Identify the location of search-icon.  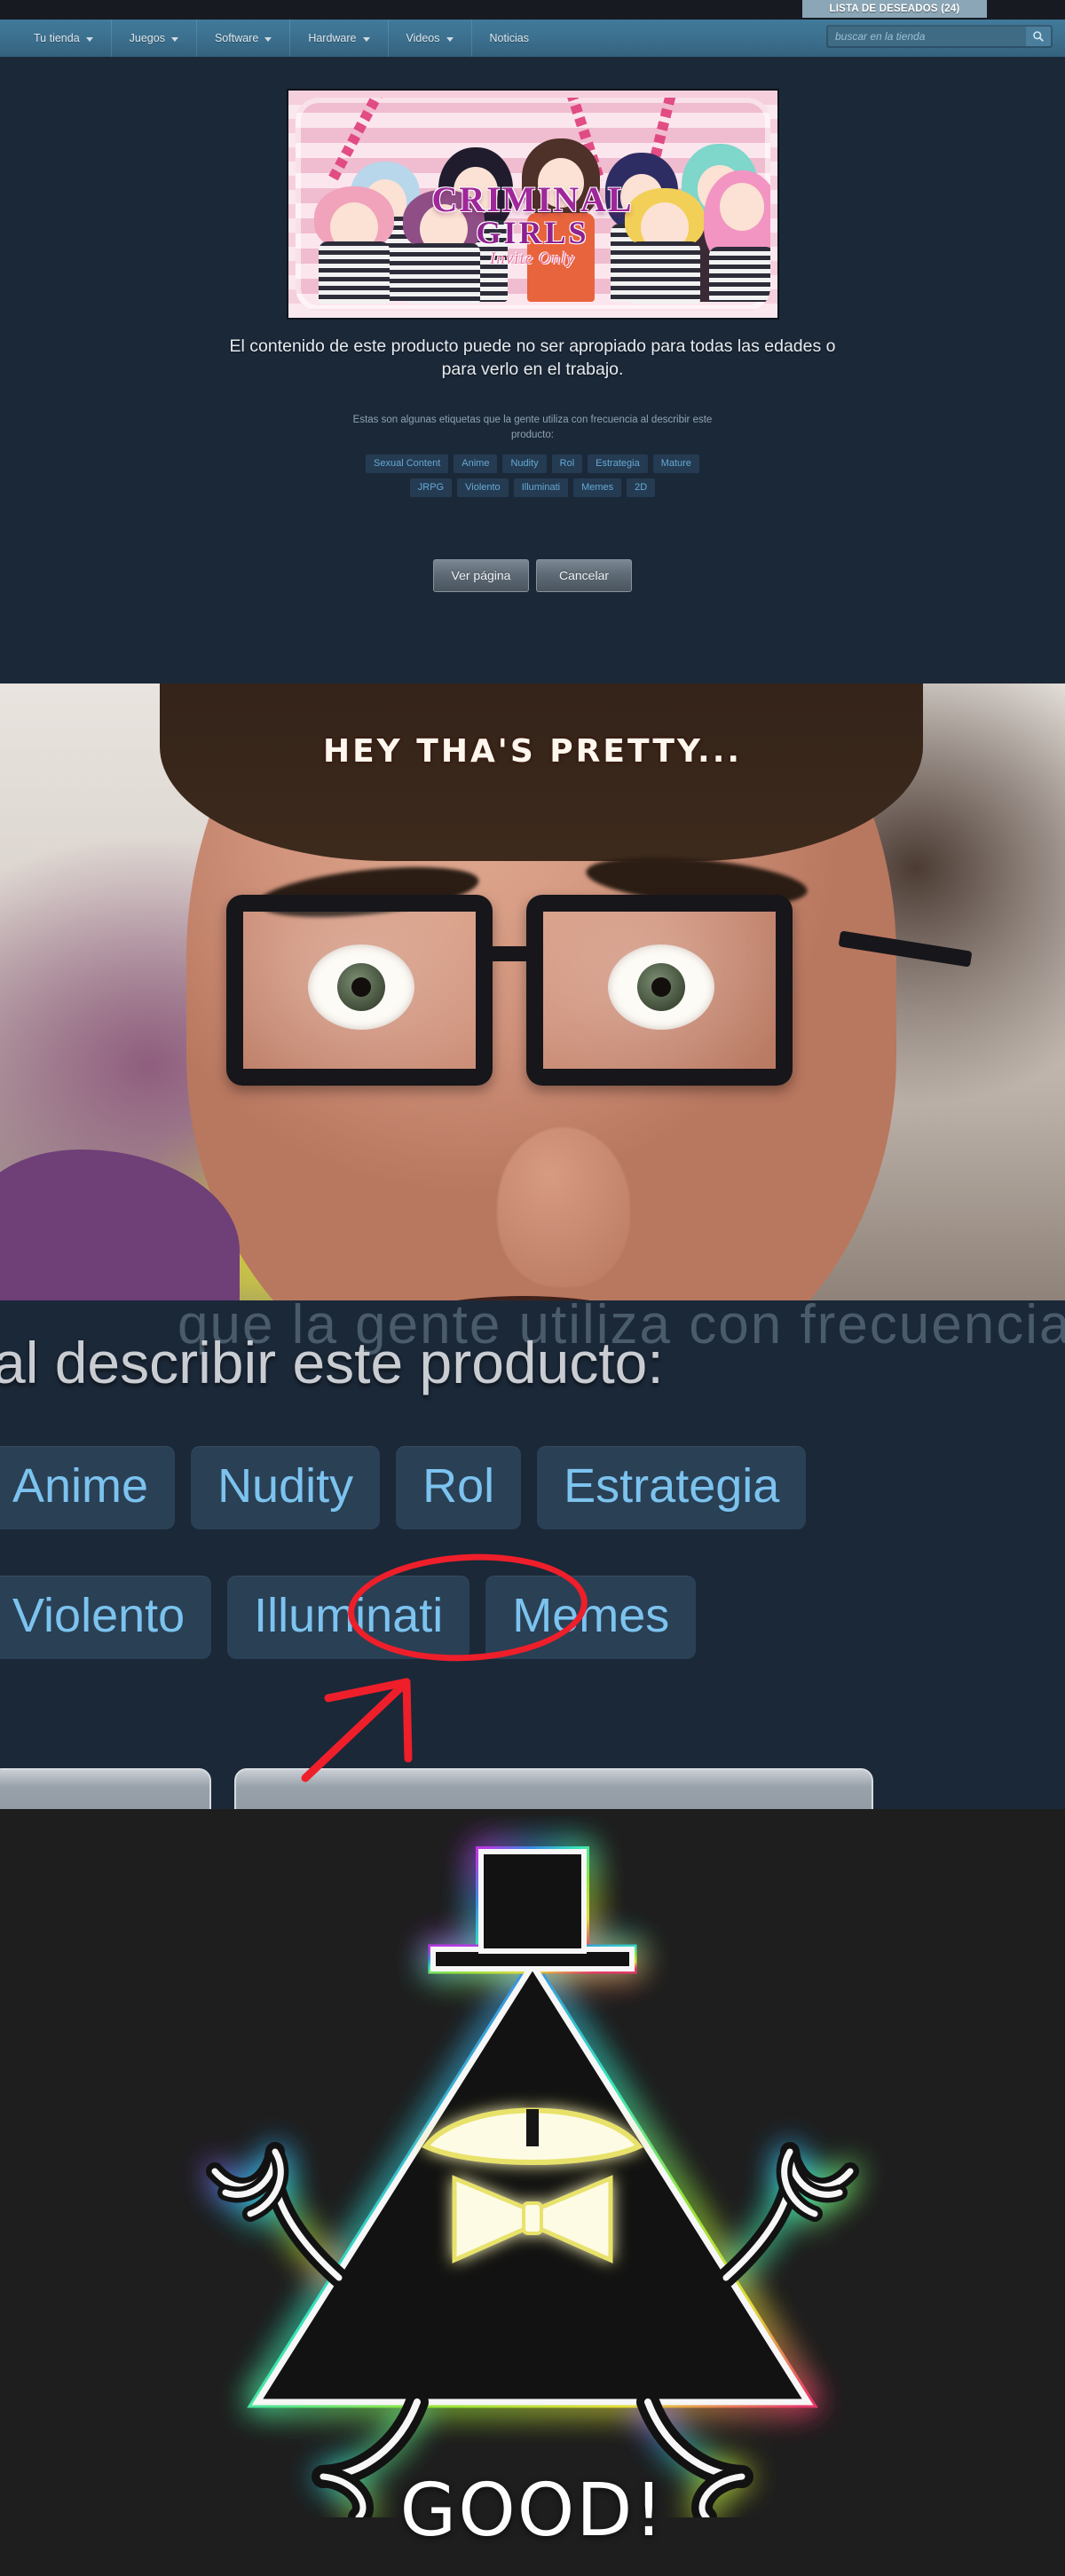
(1038, 36).